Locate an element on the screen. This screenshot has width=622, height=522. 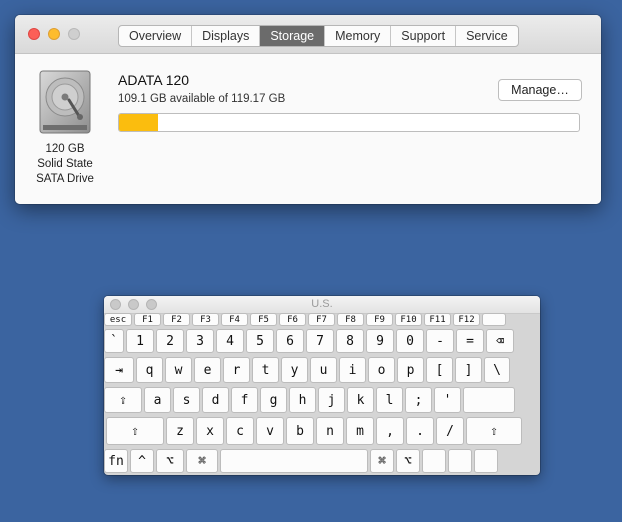
keyboard-title-bar: U.S. is located at coordinates (322, 305).